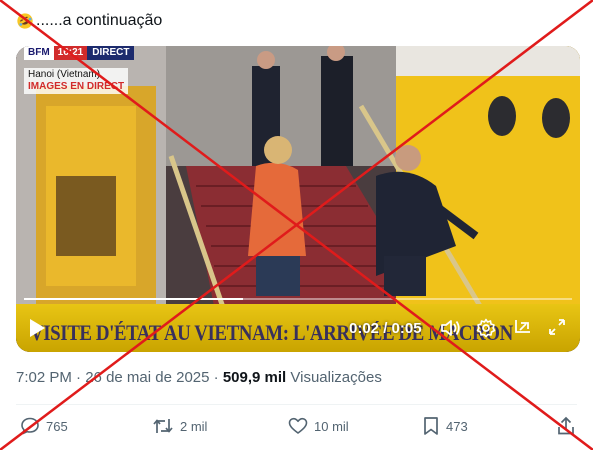 The width and height of the screenshot is (593, 450). Describe the element at coordinates (39, 53) in the screenshot. I see `channel-logo: BFM` at that location.